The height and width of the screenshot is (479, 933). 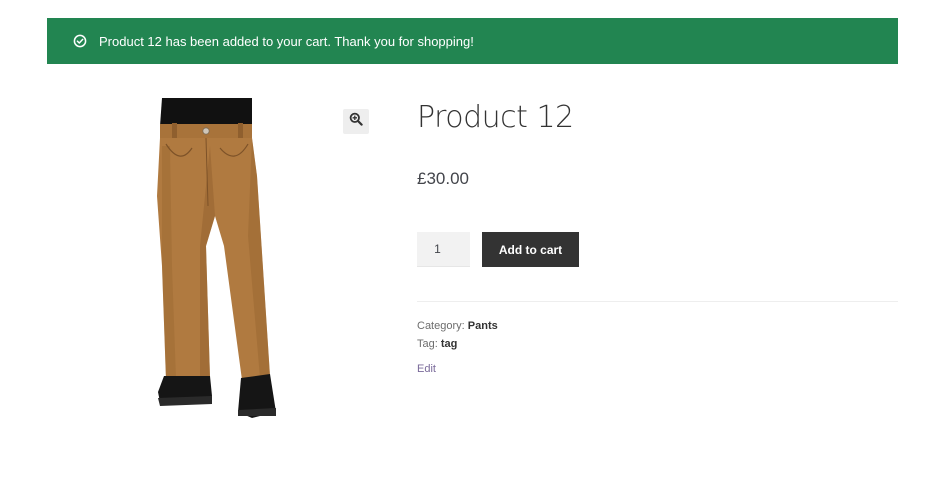 What do you see at coordinates (441, 326) in the screenshot?
I see `category-label: Category:` at bounding box center [441, 326].